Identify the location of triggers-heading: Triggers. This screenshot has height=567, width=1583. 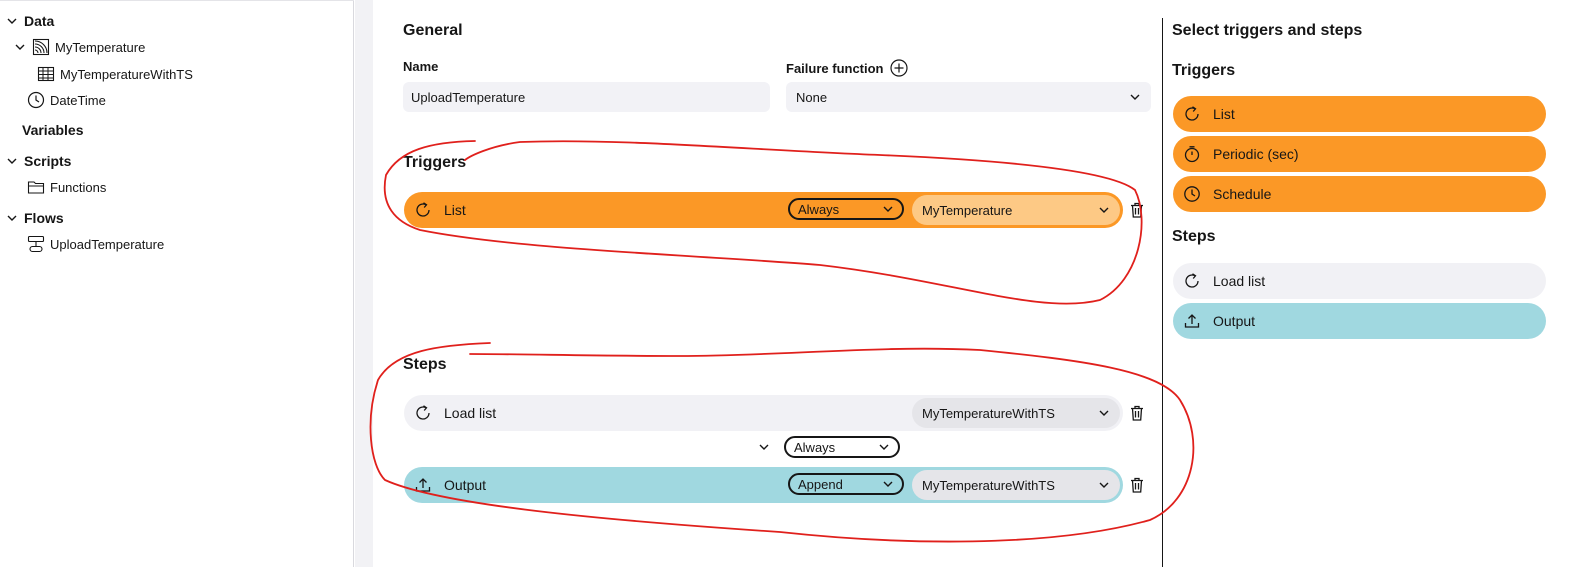
(435, 162).